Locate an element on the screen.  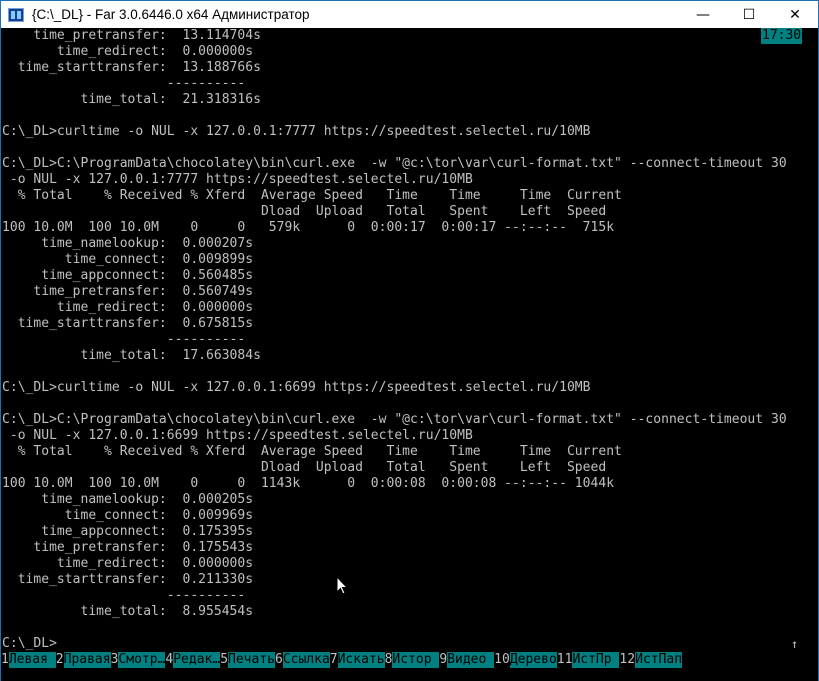
fkey-6: 6 Ссылка is located at coordinates (302, 660).